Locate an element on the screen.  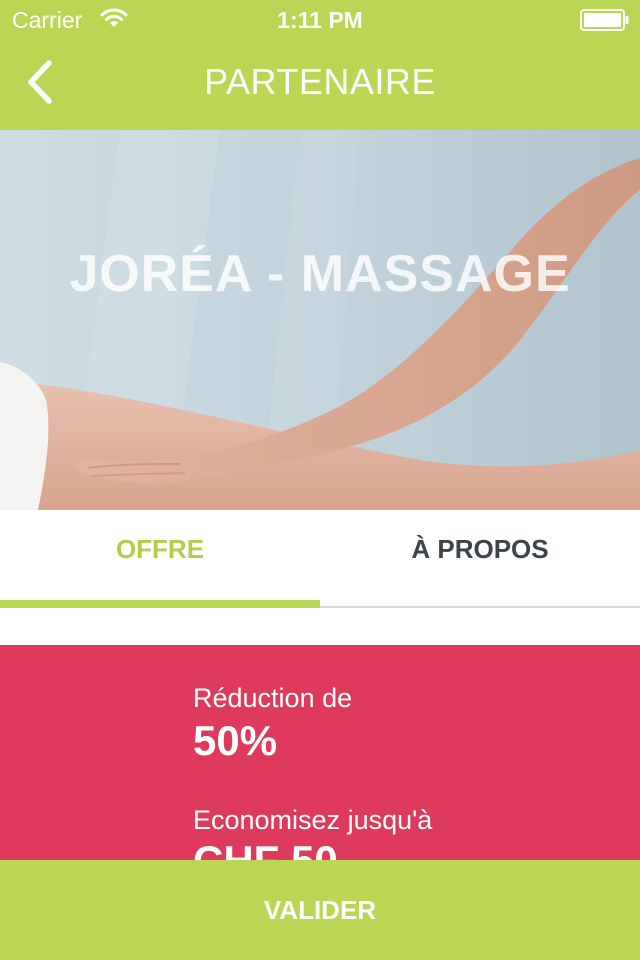
battery-icon is located at coordinates (605, 20).